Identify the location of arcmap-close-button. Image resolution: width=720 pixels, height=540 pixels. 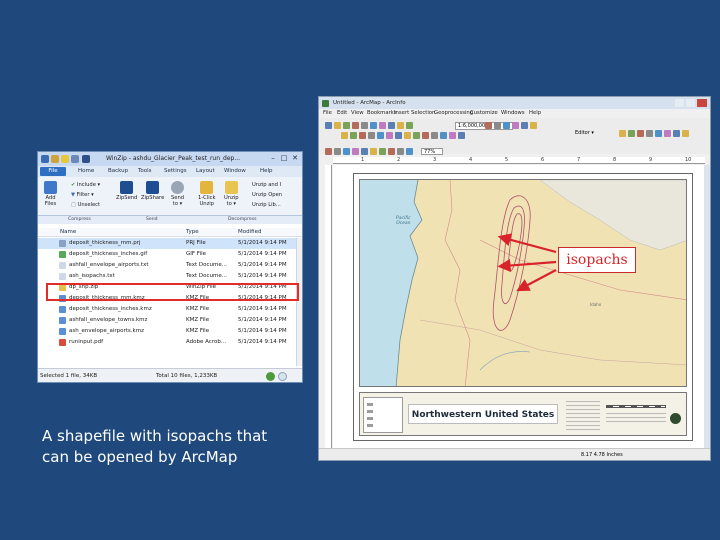
(702, 103).